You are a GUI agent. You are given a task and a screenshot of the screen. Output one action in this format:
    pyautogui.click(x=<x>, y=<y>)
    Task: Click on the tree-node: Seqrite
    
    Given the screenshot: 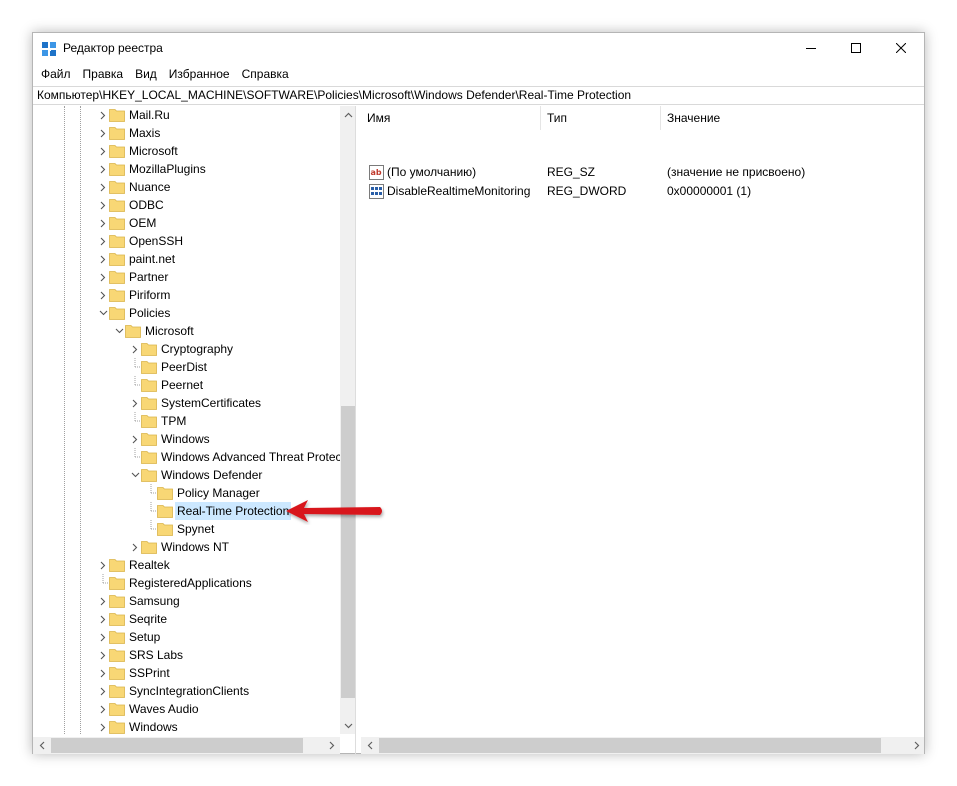 What is the action you would take?
    pyautogui.click(x=186, y=619)
    